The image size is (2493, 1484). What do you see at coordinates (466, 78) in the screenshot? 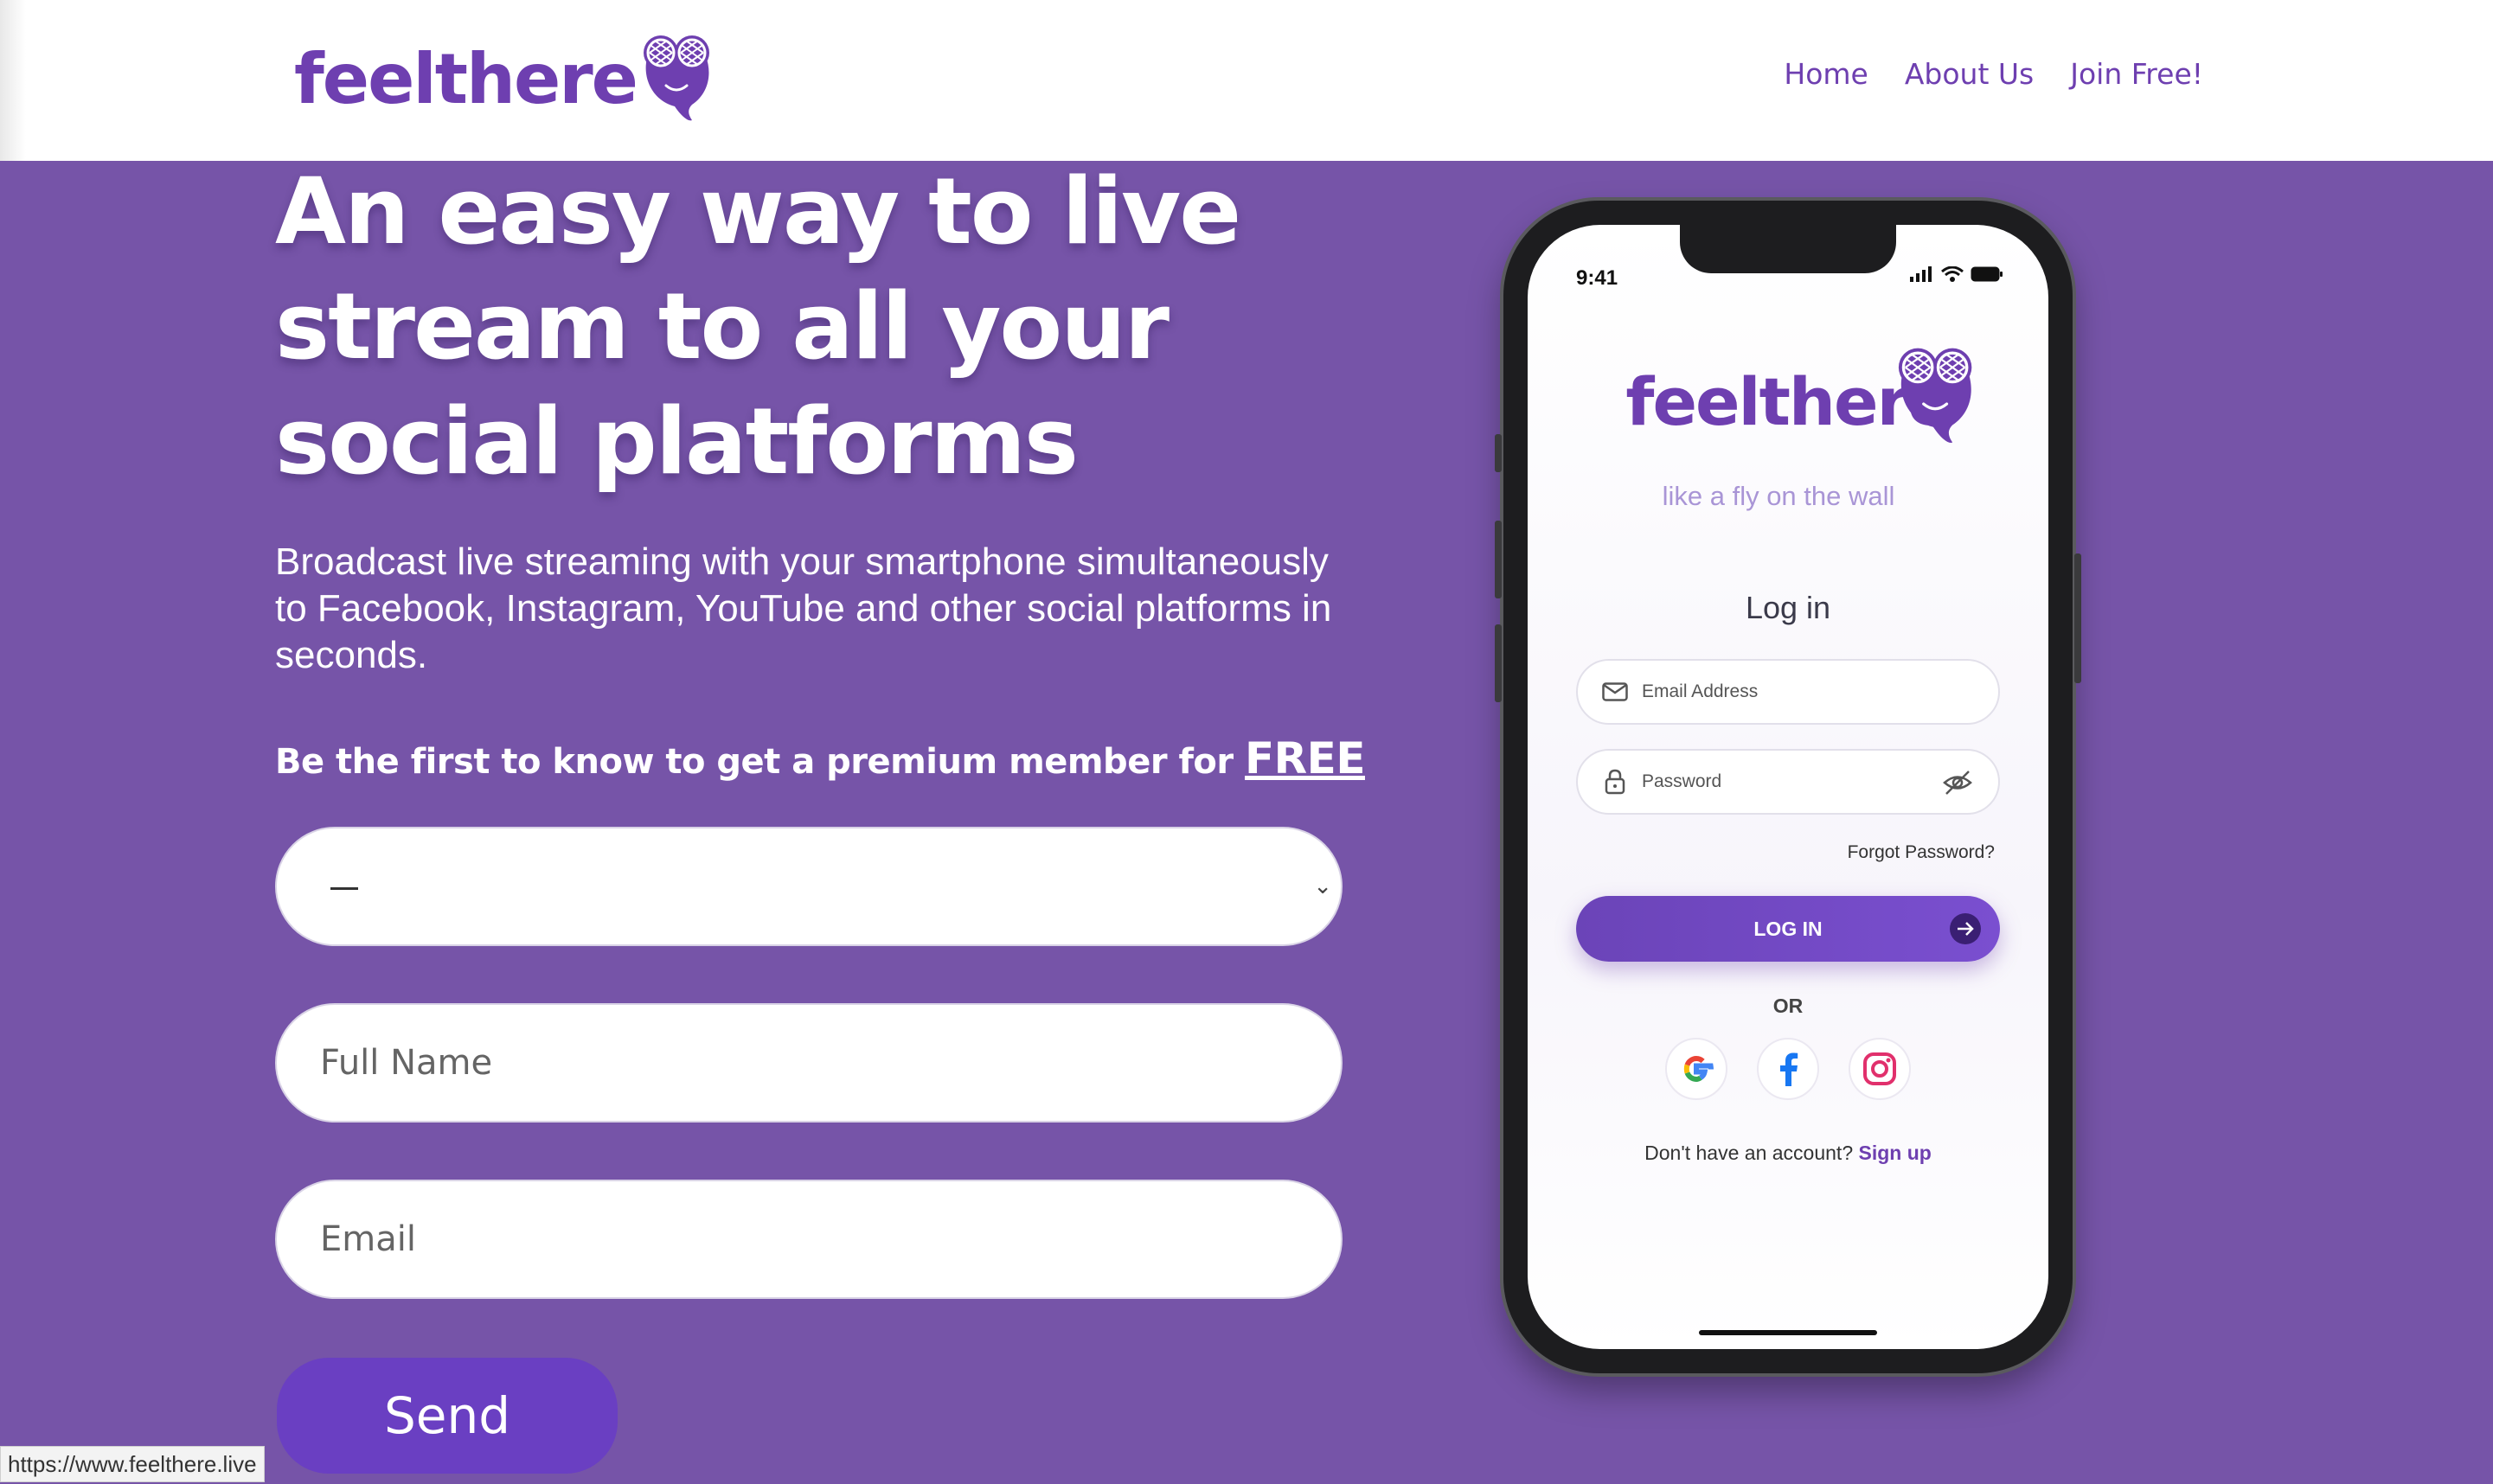
I see `logo-wordmark: feelthere` at bounding box center [466, 78].